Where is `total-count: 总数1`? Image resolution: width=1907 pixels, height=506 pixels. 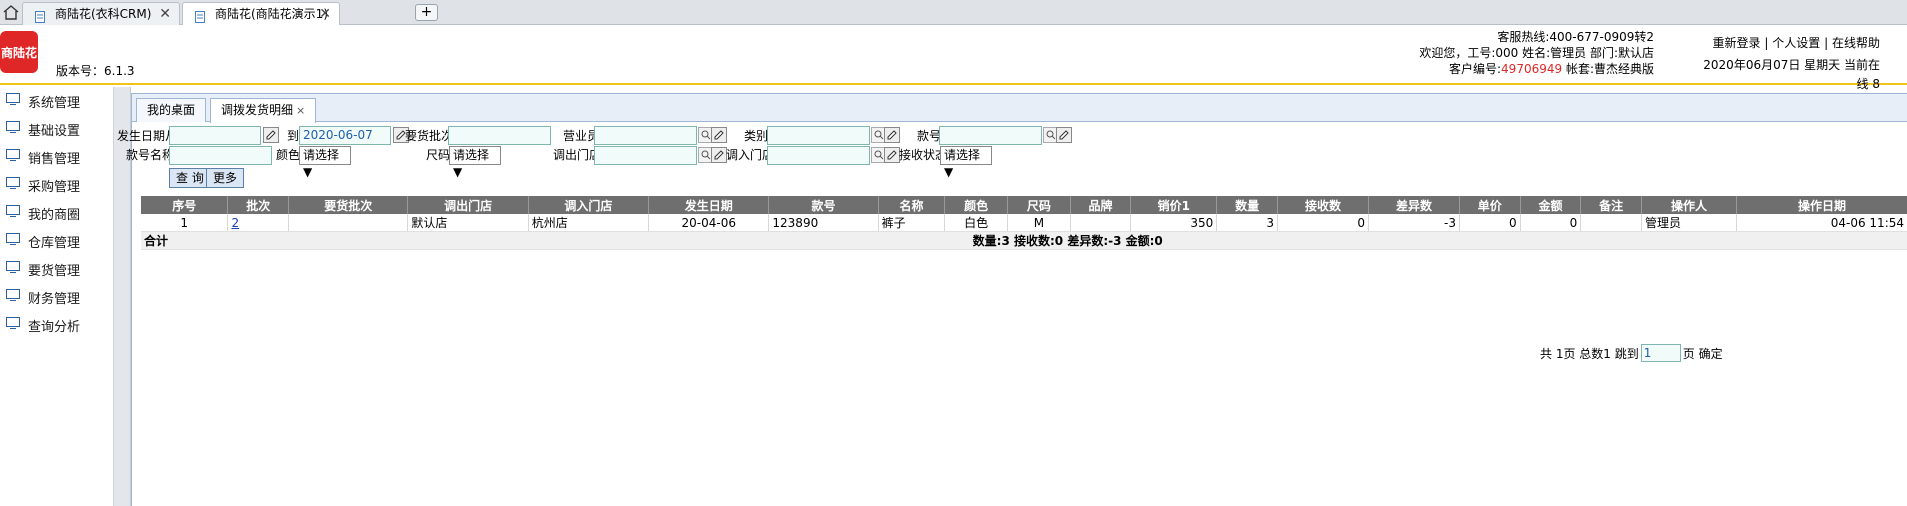
total-count: 总数1 is located at coordinates (1595, 353).